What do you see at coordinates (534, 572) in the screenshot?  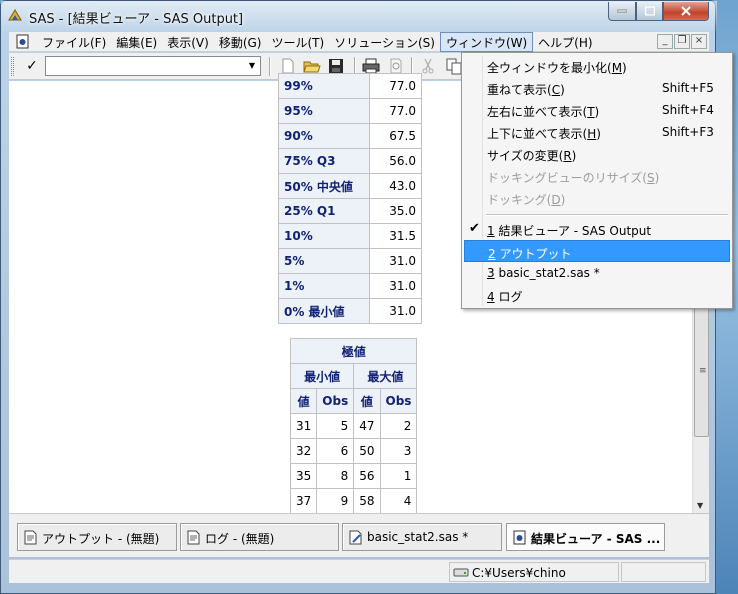 I see `current-folder-pane: C:¥Users¥chino` at bounding box center [534, 572].